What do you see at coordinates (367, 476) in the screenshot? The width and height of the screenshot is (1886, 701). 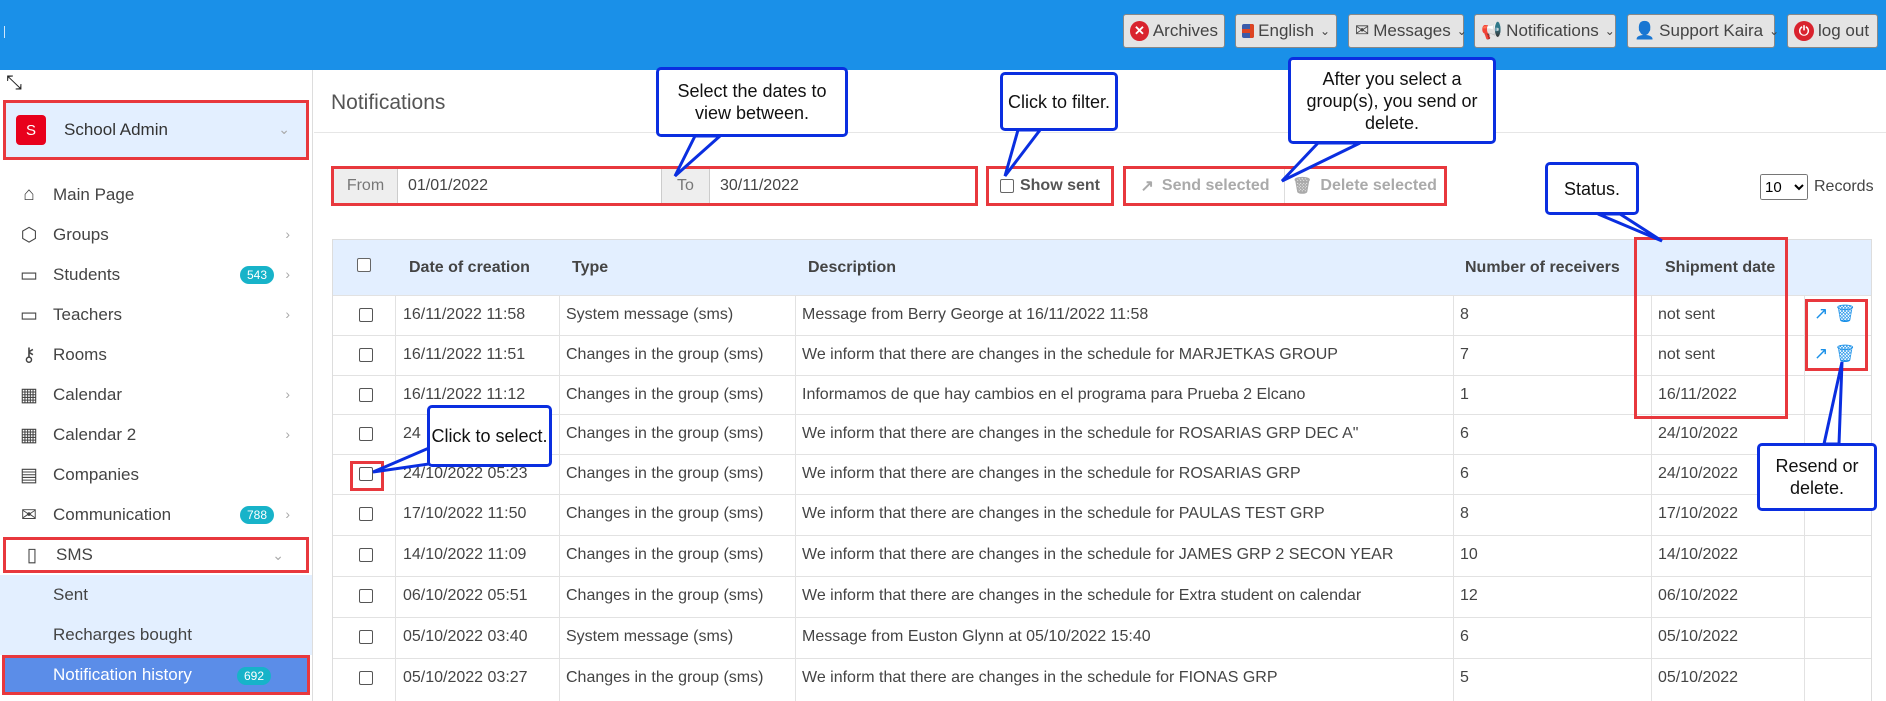 I see `row-checkbox-highlight` at bounding box center [367, 476].